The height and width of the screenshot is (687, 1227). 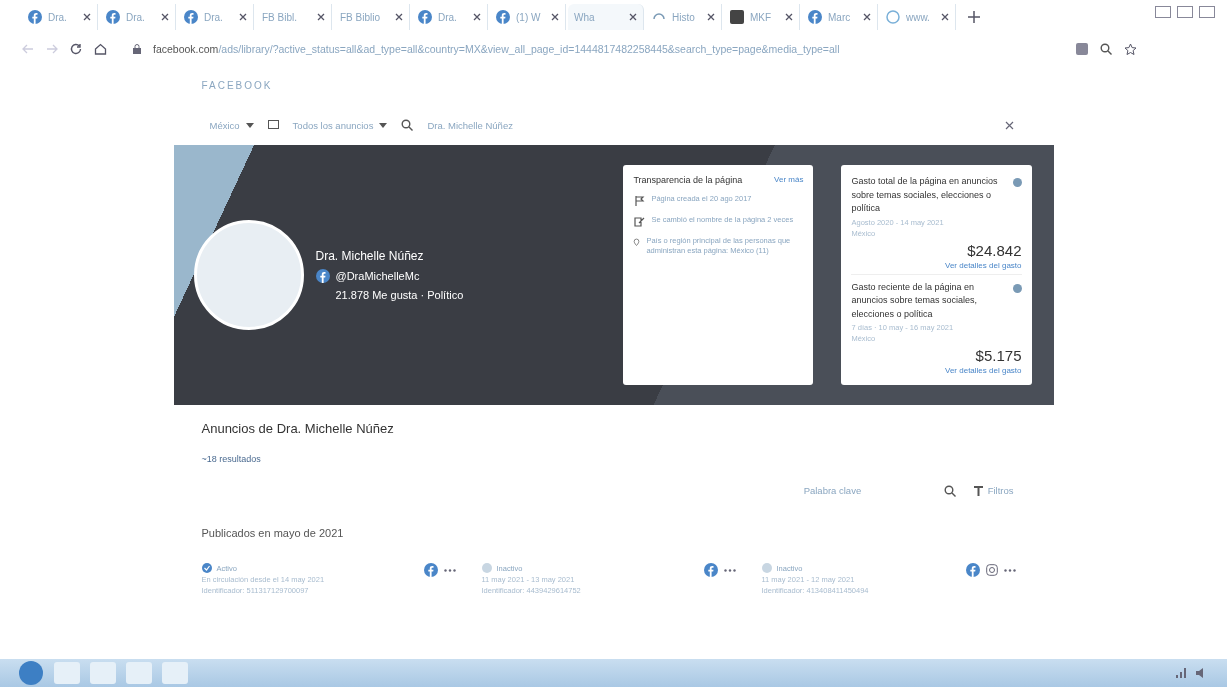 What do you see at coordinates (637, 242) in the screenshot?
I see `pin-icon` at bounding box center [637, 242].